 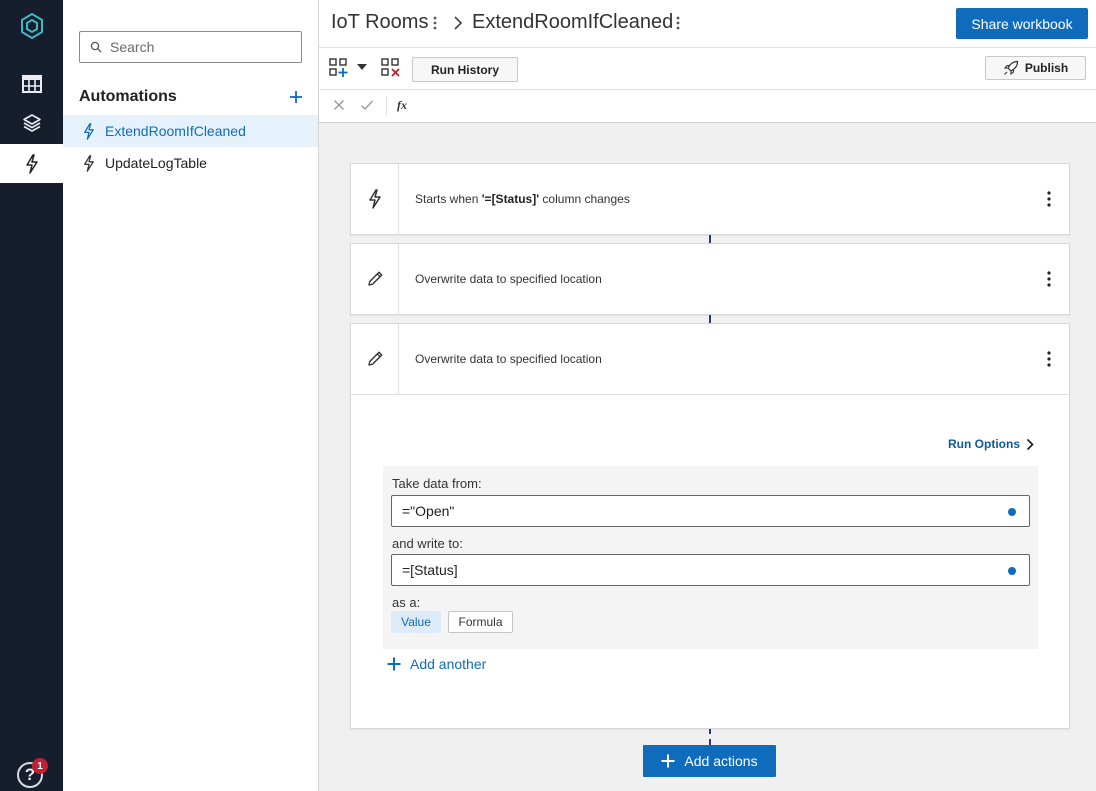 What do you see at coordinates (391, 68) in the screenshot?
I see `delete-step-icon` at bounding box center [391, 68].